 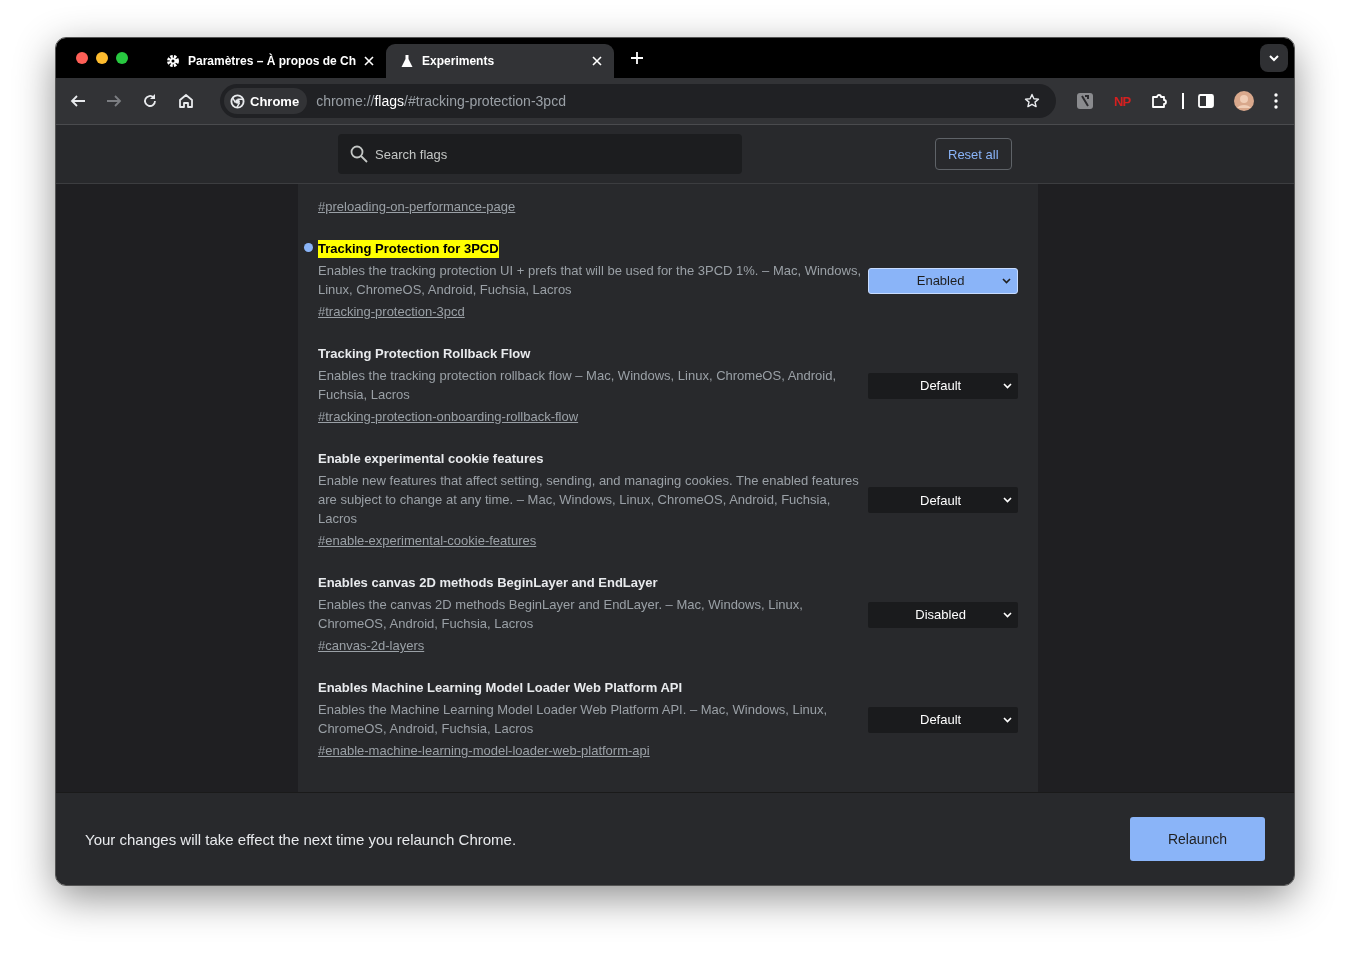 What do you see at coordinates (237, 101) in the screenshot?
I see `chrome-icon` at bounding box center [237, 101].